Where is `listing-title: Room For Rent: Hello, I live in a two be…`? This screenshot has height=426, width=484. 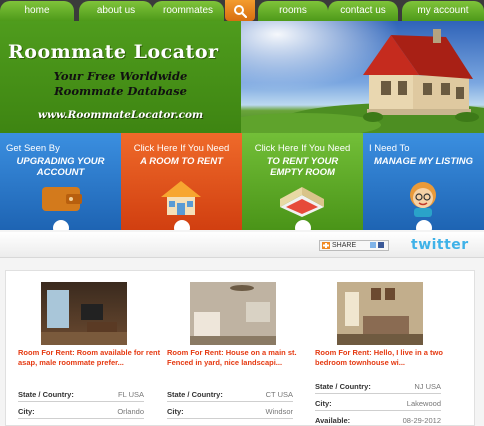
listing-title: Room For Rent: Hello, I live in a two be… is located at coordinates (385, 357).